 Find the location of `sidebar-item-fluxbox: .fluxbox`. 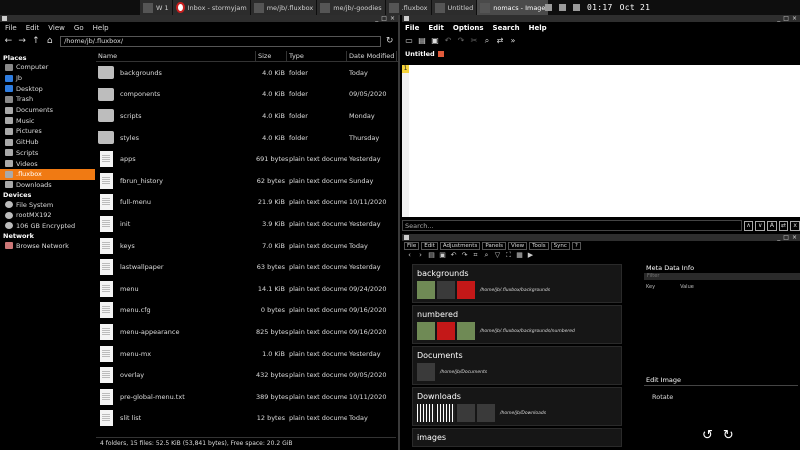

sidebar-item-fluxbox: .fluxbox is located at coordinates (47, 174).